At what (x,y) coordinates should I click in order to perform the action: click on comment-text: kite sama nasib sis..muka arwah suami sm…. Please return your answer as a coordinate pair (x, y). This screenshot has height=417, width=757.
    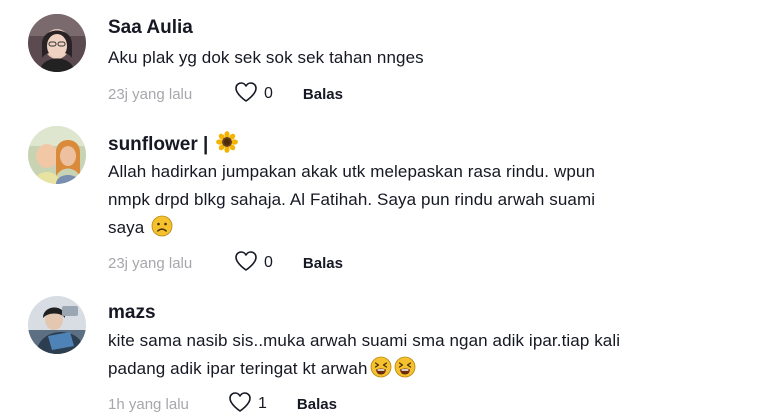
    Looking at the image, I should click on (408, 357).